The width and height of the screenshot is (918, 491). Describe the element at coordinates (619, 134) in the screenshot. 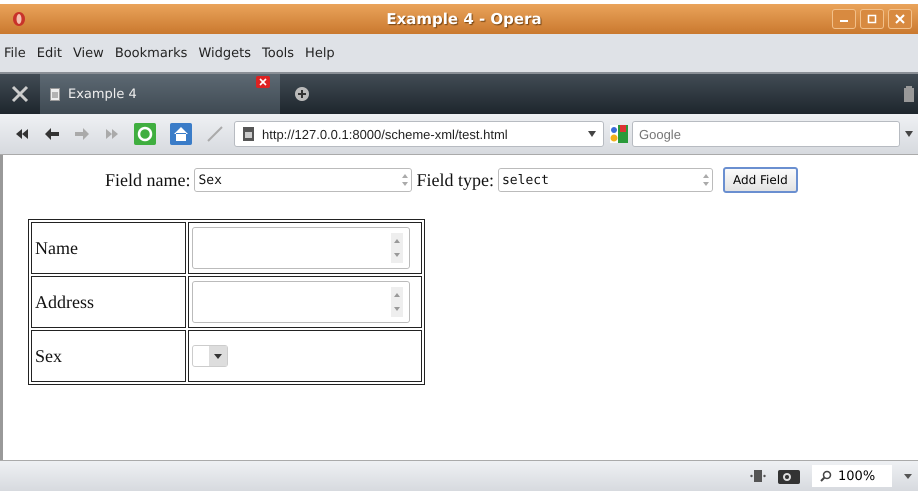

I see `google-logo-icon` at that location.